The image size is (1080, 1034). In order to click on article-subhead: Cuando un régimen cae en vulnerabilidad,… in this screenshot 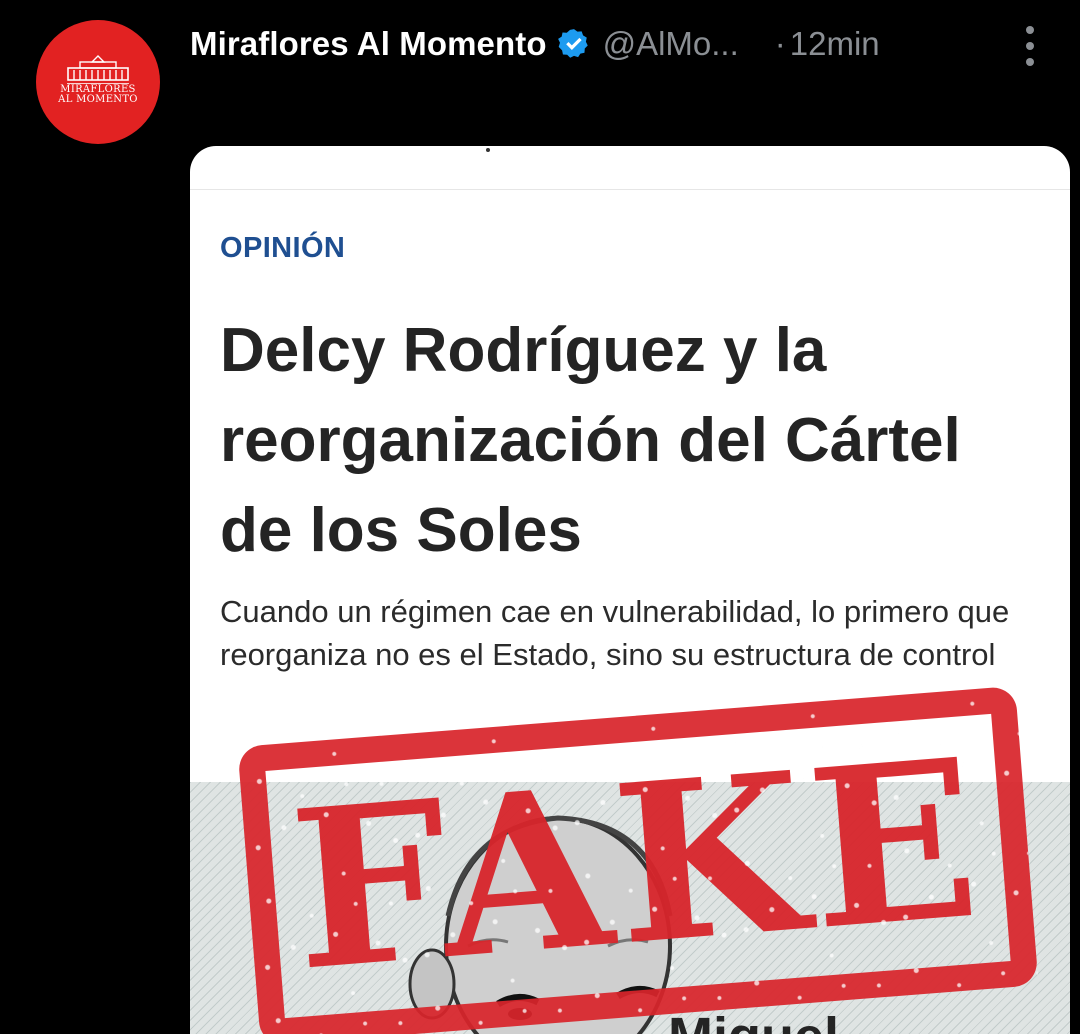, I will do `click(615, 633)`.